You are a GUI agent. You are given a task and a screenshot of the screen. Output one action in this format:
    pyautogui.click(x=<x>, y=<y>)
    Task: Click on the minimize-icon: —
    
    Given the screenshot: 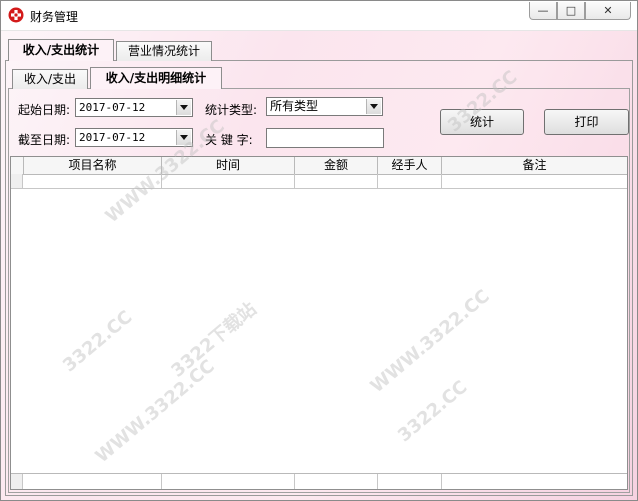 What is the action you would take?
    pyautogui.click(x=543, y=10)
    